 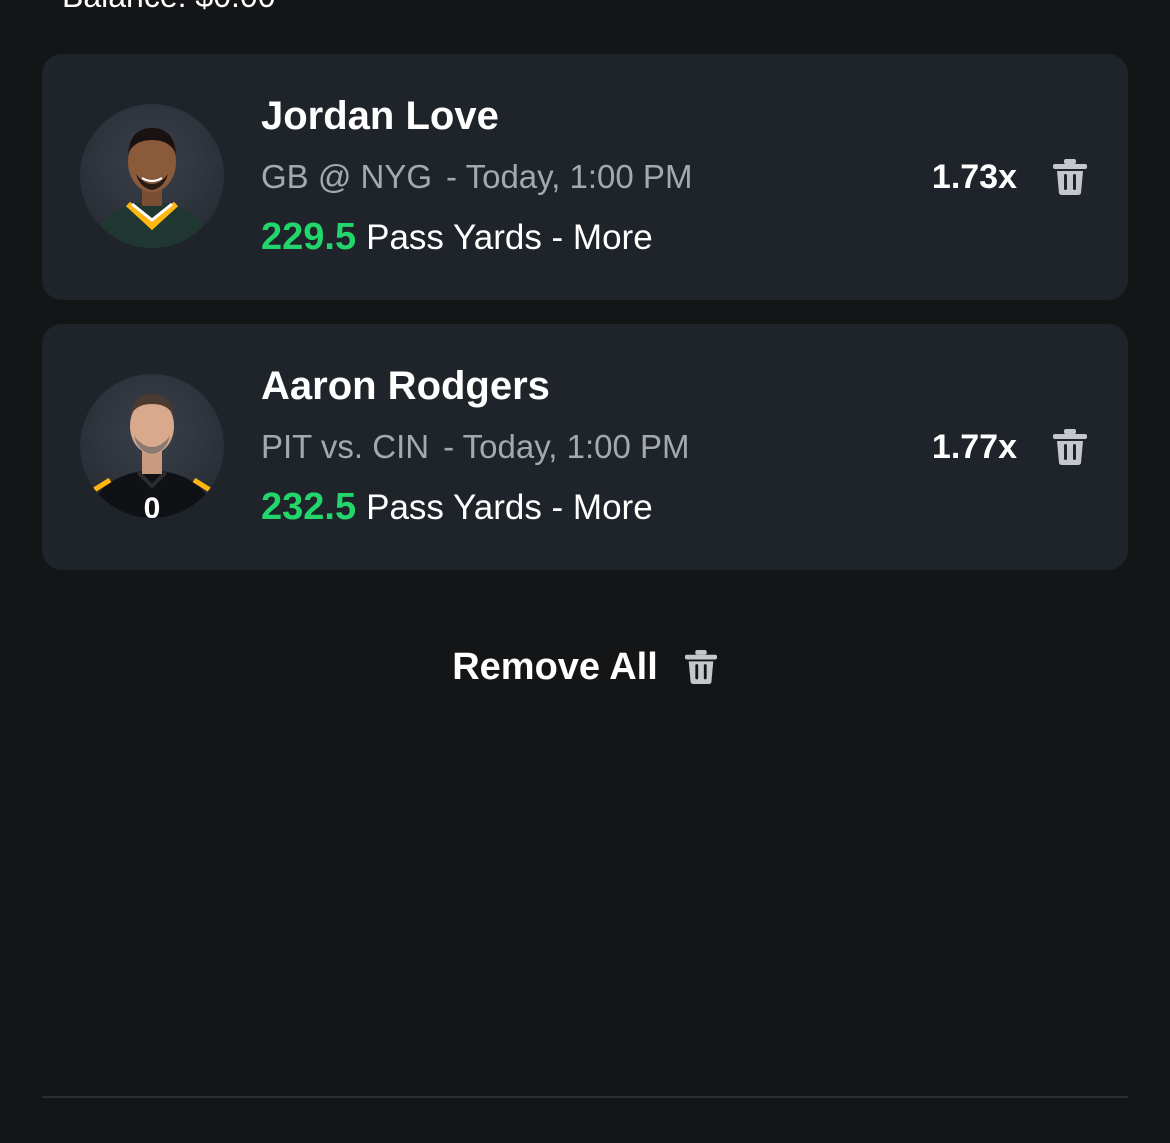 What do you see at coordinates (974, 447) in the screenshot?
I see `payout-multiplier: 1.77x` at bounding box center [974, 447].